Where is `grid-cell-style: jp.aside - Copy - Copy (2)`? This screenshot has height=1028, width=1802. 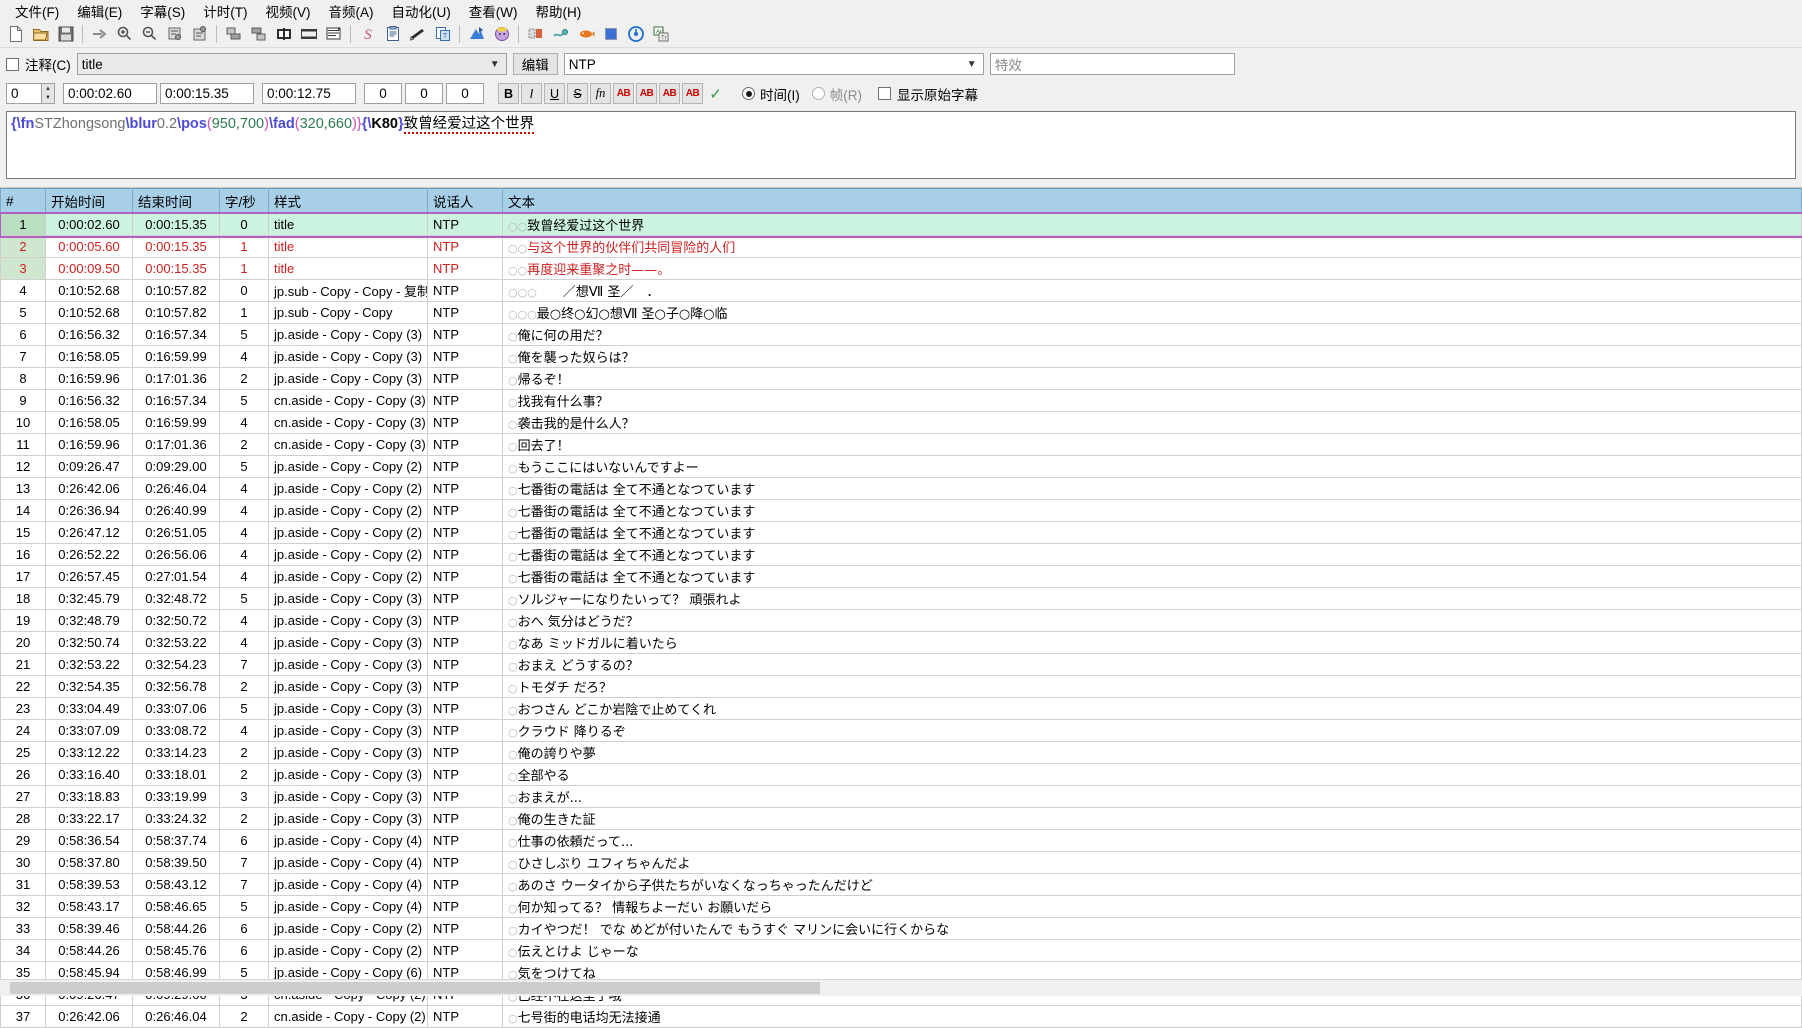
grid-cell-style: jp.aside - Copy - Copy (2) is located at coordinates (348, 467).